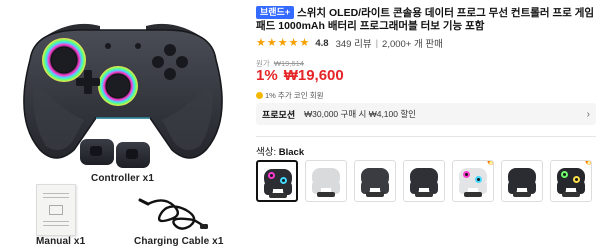  What do you see at coordinates (179, 241) in the screenshot?
I see `caption-cable: Charging Cable x1` at bounding box center [179, 241].